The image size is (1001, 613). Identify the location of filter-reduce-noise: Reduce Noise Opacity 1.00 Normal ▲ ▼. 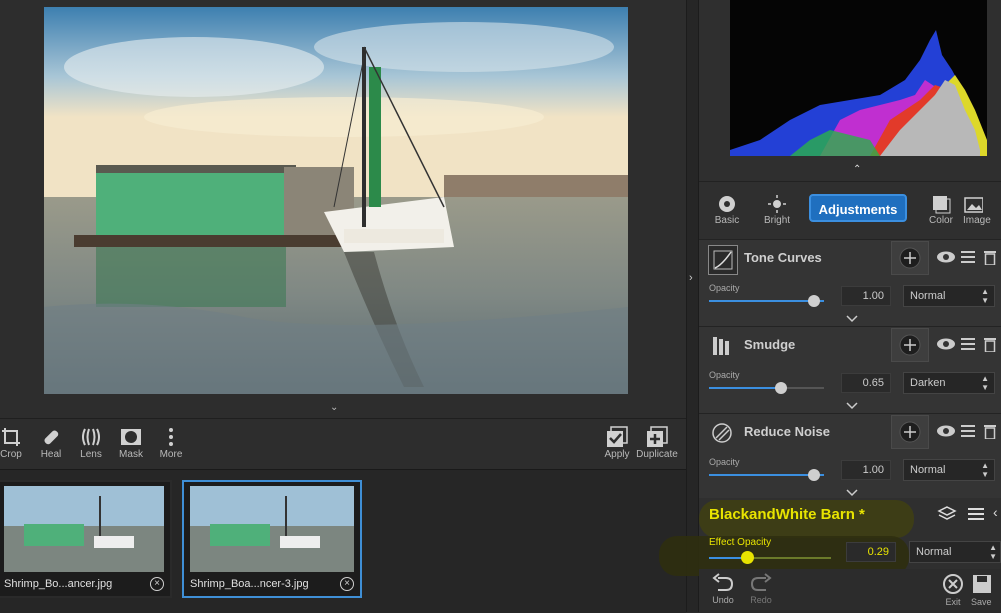
(850, 455).